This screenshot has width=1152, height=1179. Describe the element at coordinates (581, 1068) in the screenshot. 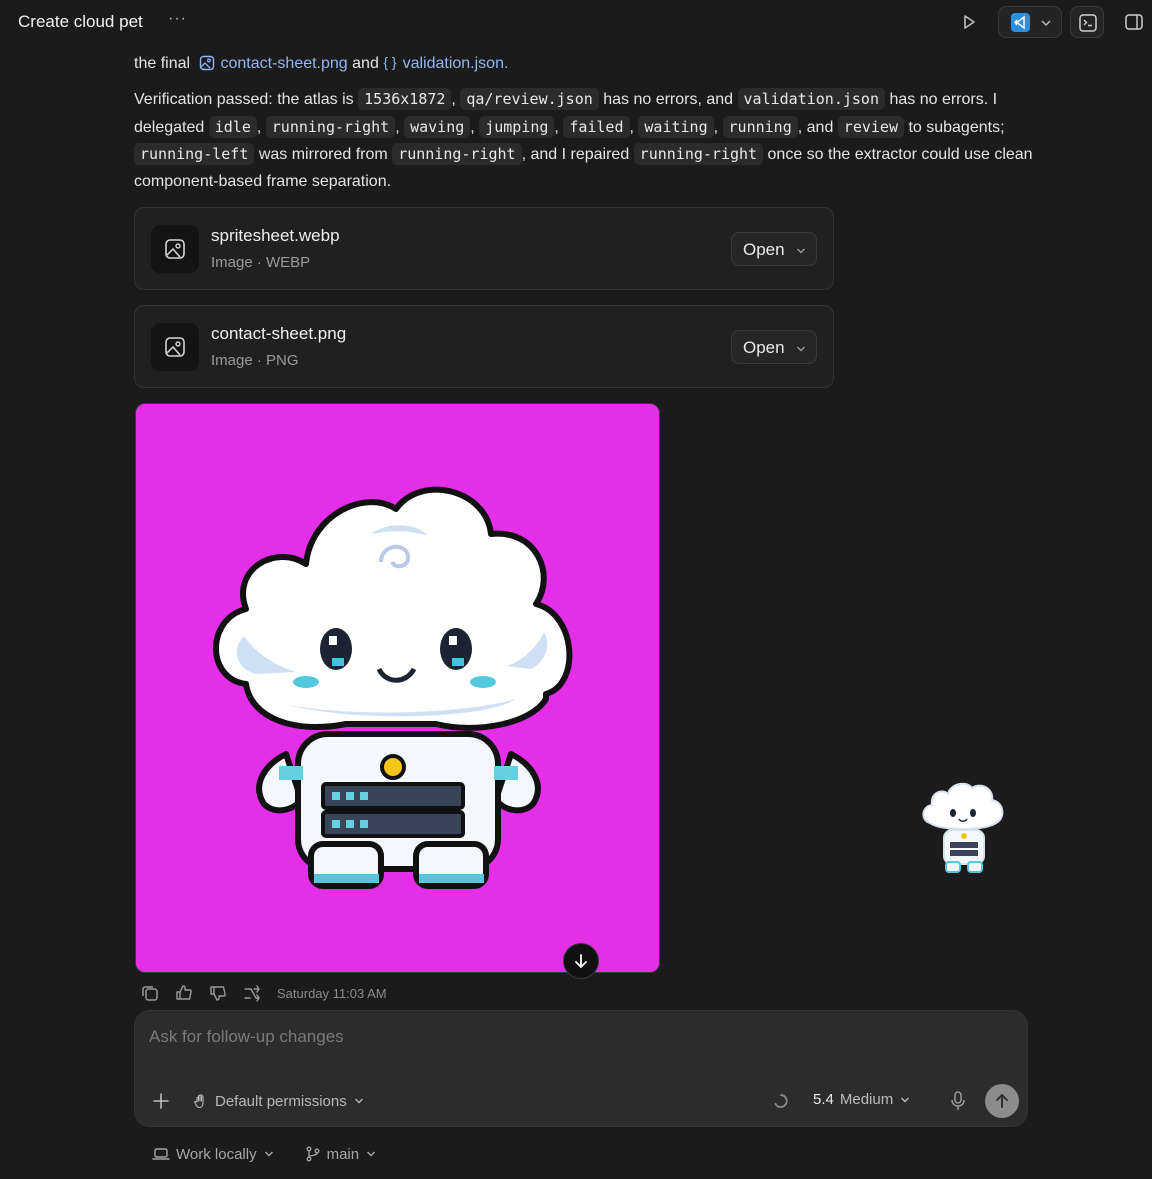

I see `composer: Default permissions 5.4 Medium` at that location.